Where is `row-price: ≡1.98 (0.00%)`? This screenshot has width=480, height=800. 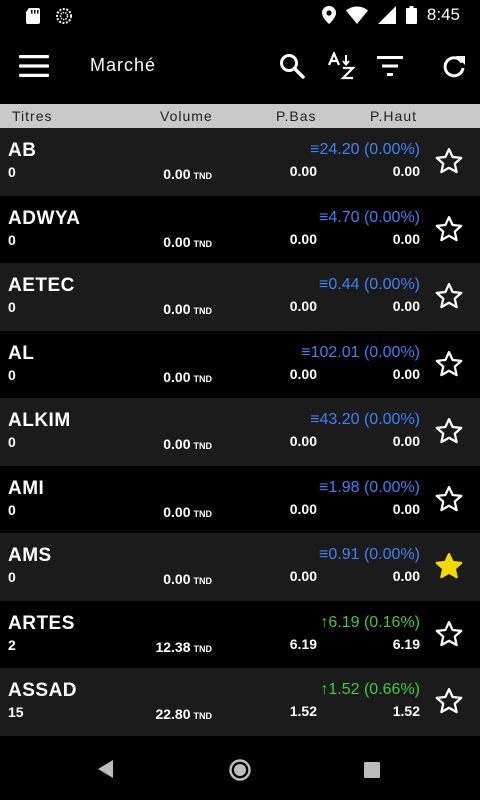 row-price: ≡1.98 (0.00%) is located at coordinates (369, 487).